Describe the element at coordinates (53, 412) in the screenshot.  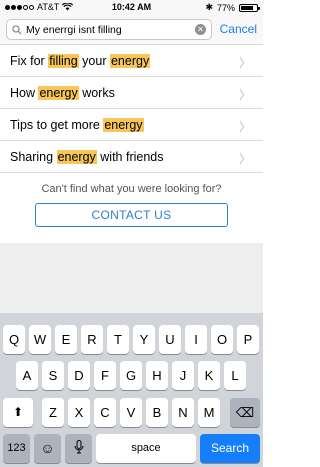
I see `key-z: Z` at that location.